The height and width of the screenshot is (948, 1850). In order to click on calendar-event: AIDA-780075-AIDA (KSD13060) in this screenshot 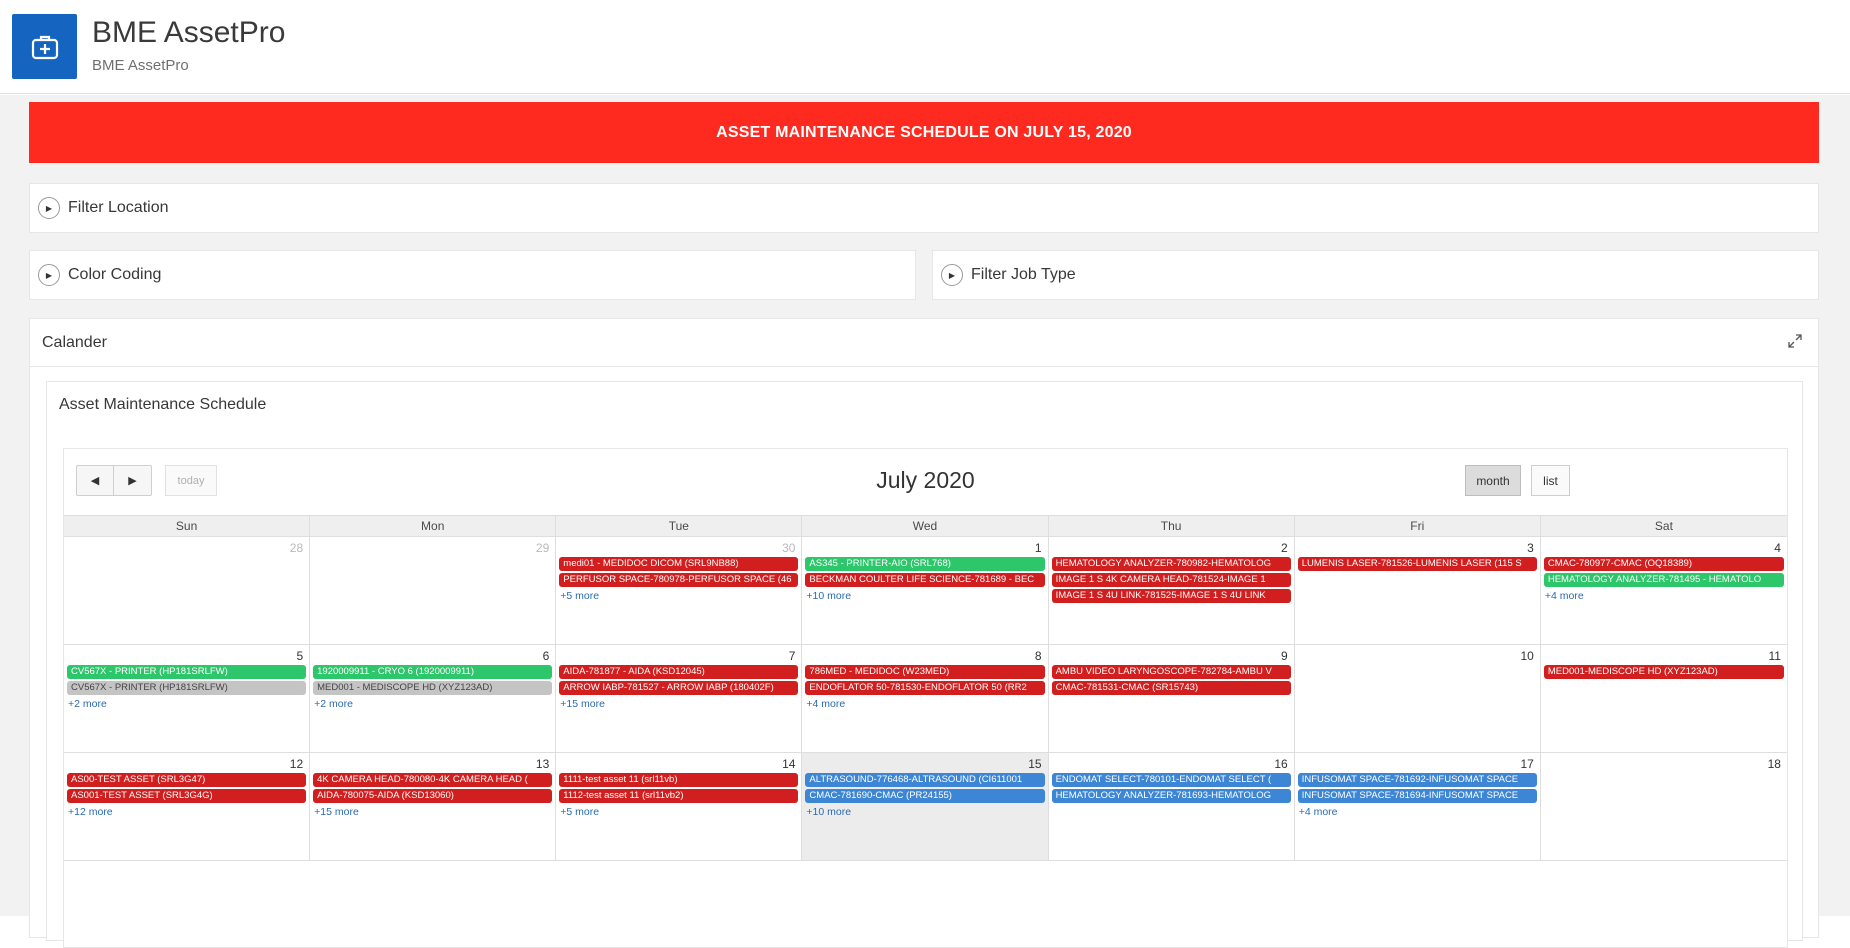, I will do `click(433, 796)`.